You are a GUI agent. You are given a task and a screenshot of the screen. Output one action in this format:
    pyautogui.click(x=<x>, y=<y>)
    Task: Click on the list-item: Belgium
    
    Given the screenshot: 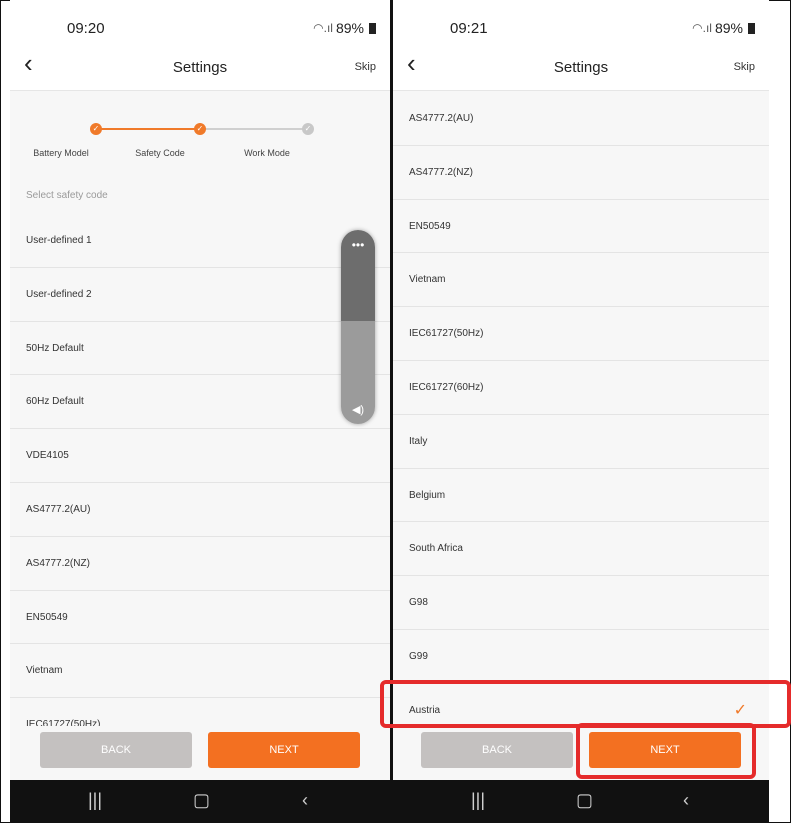 What is the action you would take?
    pyautogui.click(x=581, y=496)
    